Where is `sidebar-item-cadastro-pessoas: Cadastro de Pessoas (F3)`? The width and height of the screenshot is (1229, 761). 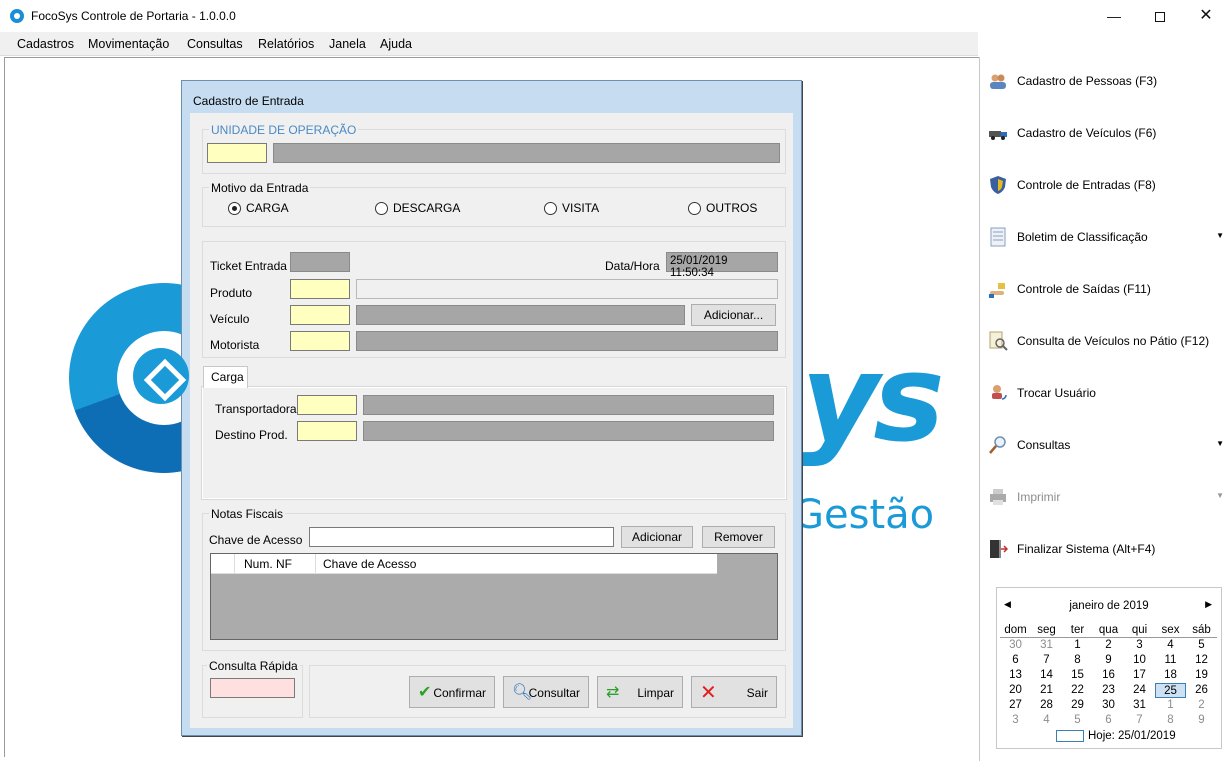
sidebar-item-cadastro-pessoas: Cadastro de Pessoas (F3) is located at coordinates (1106, 81).